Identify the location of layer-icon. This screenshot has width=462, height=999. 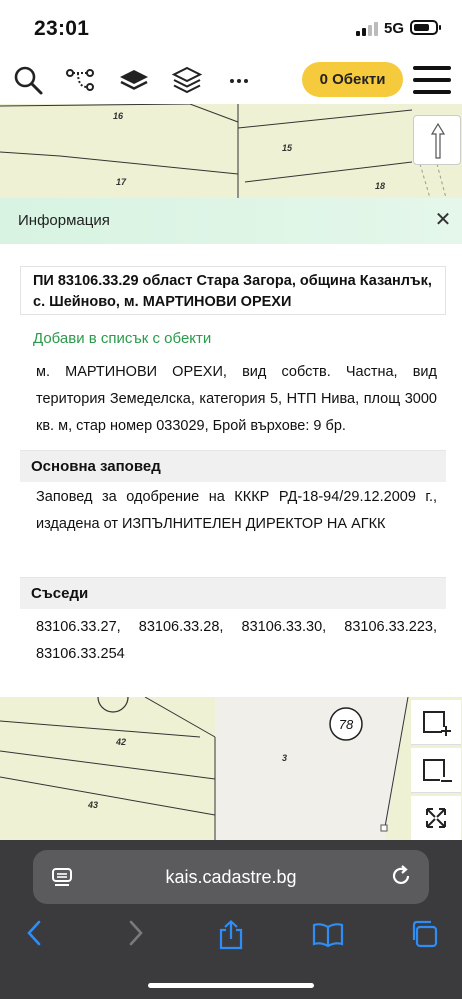
(134, 80).